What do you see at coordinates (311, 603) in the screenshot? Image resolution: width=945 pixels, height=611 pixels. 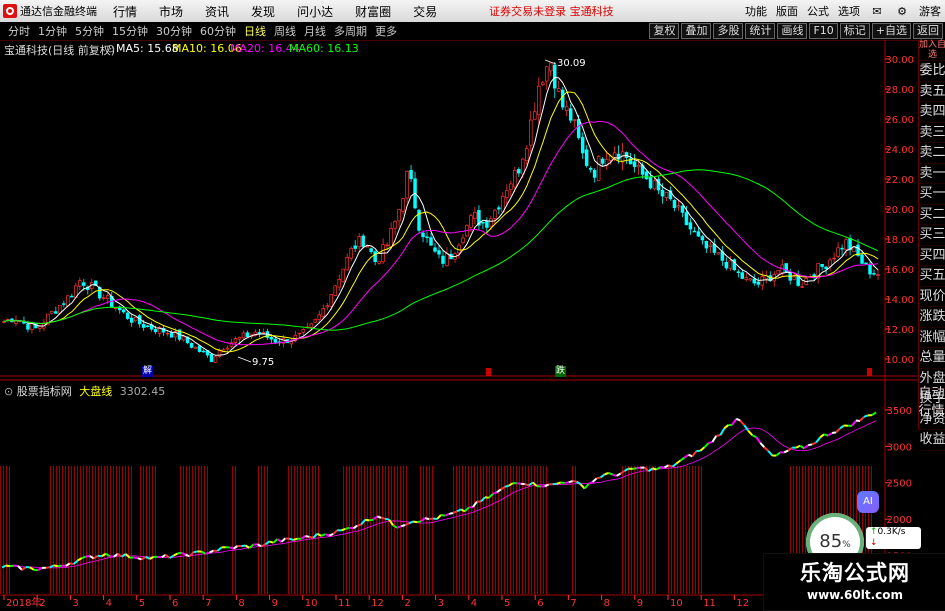 I see `x-tick-label: 10` at bounding box center [311, 603].